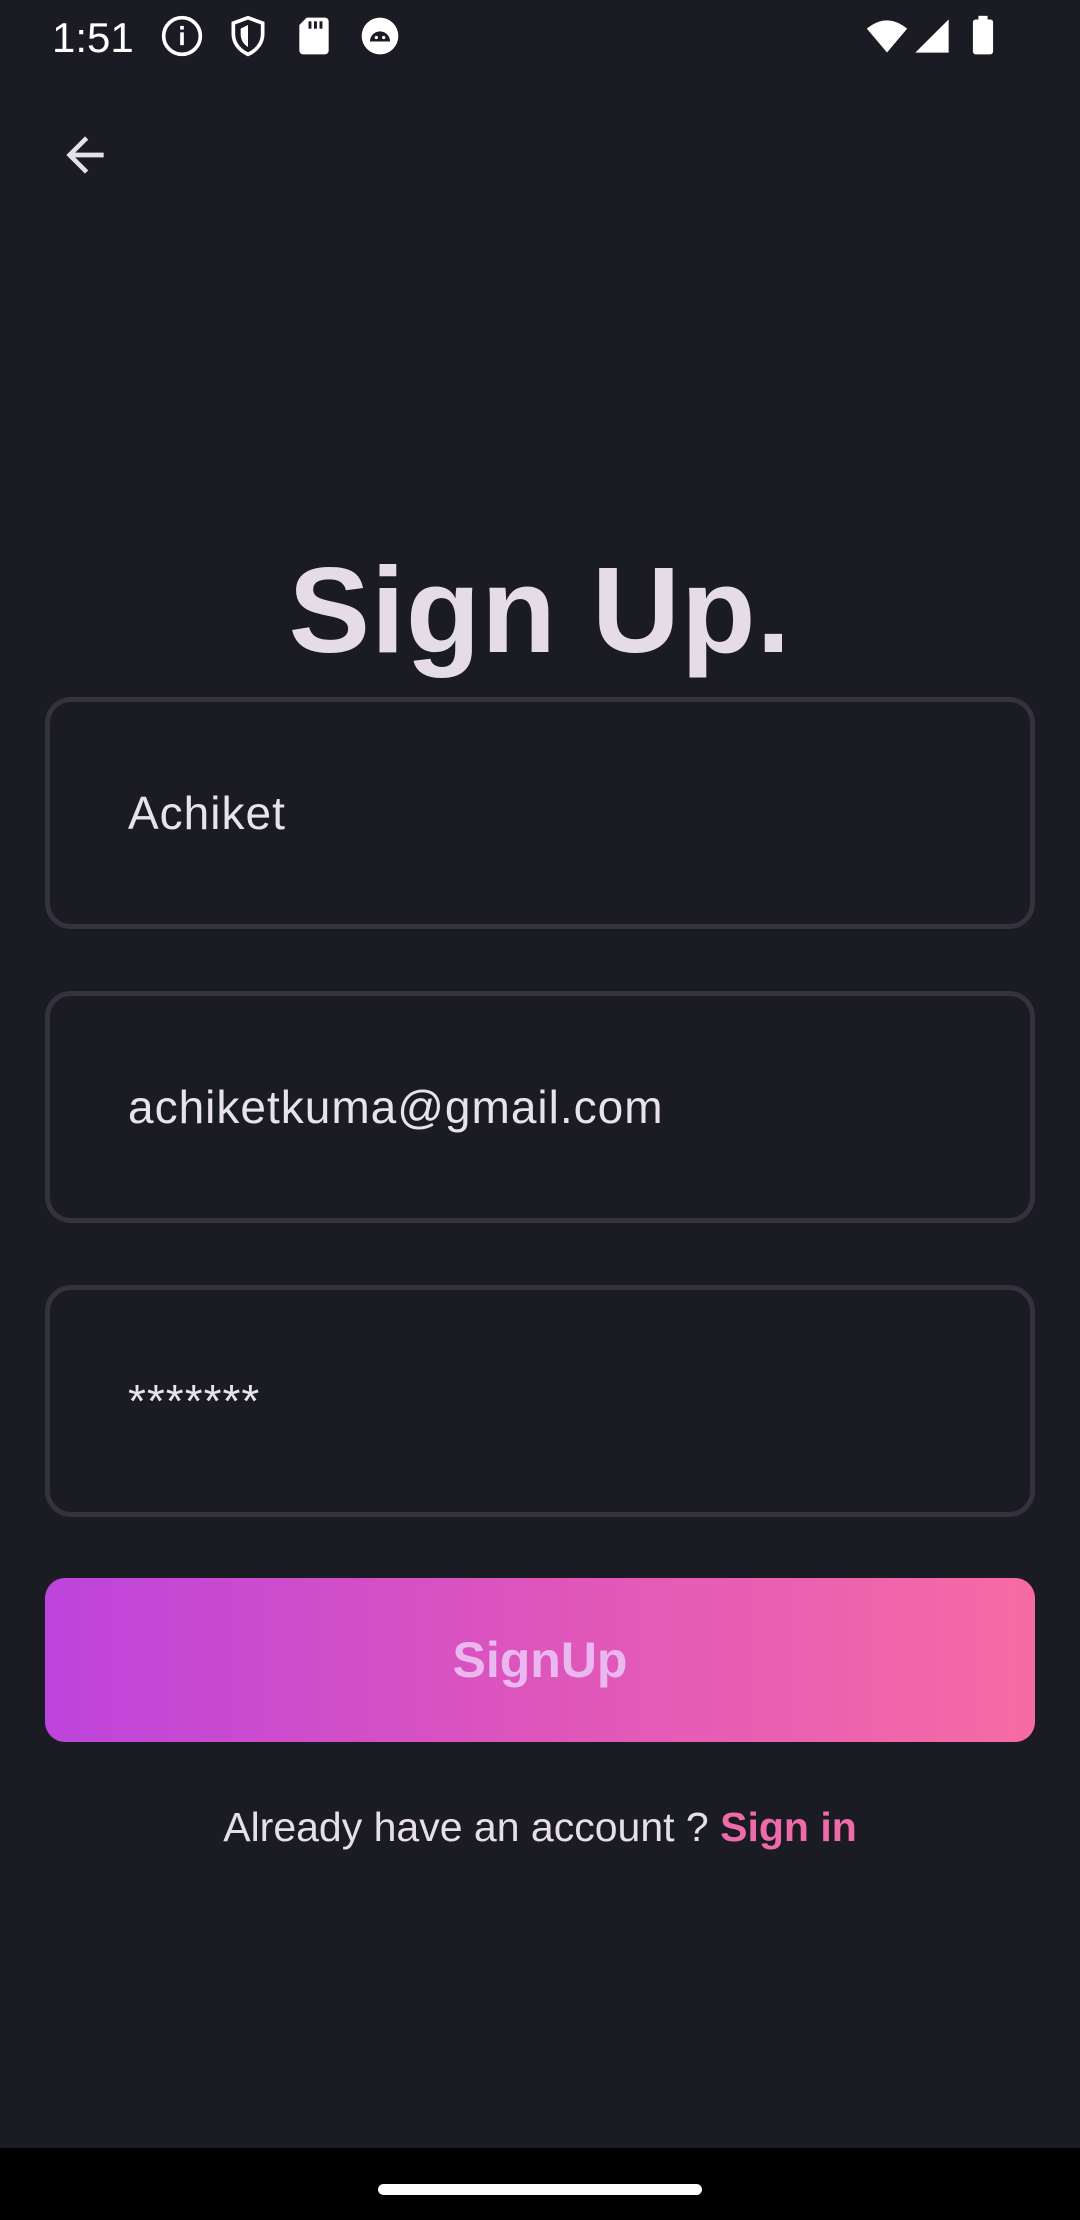 The width and height of the screenshot is (1080, 2220). I want to click on home-handle, so click(540, 2189).